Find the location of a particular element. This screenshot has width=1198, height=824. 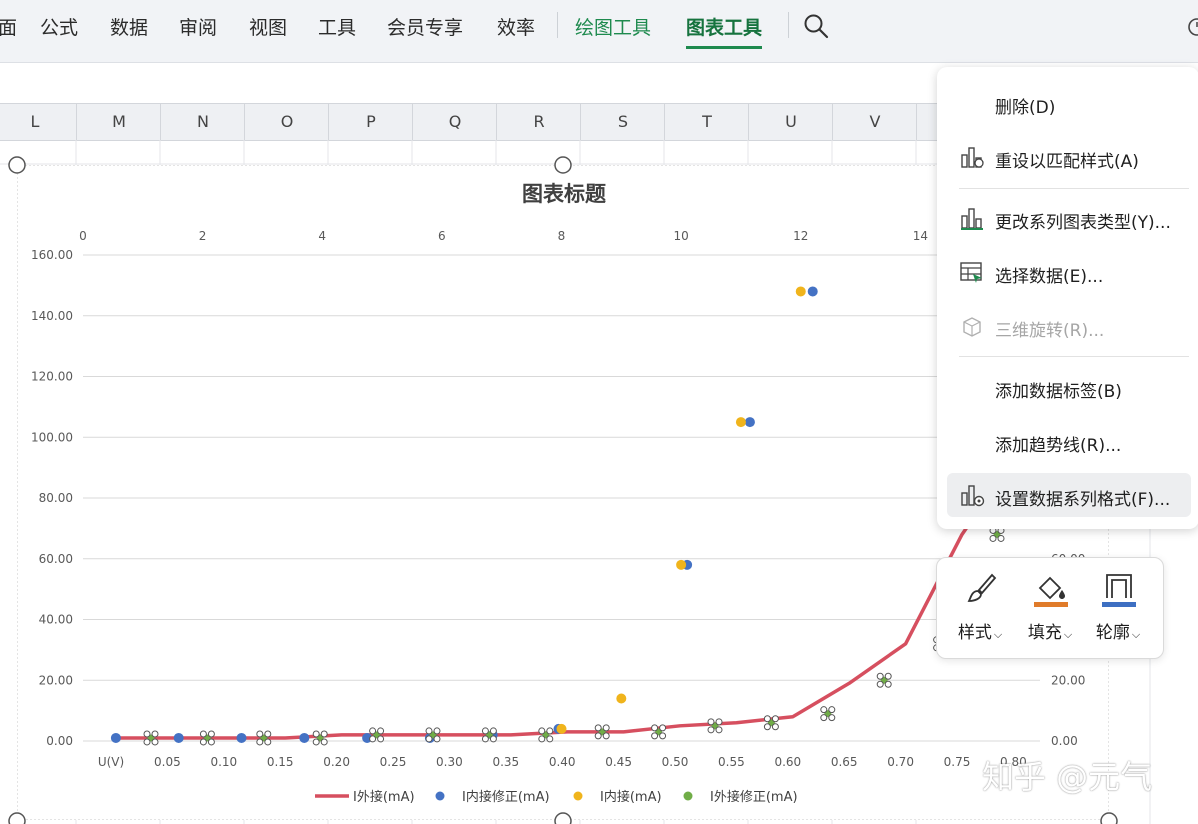

column-header-s: S is located at coordinates (622, 122).